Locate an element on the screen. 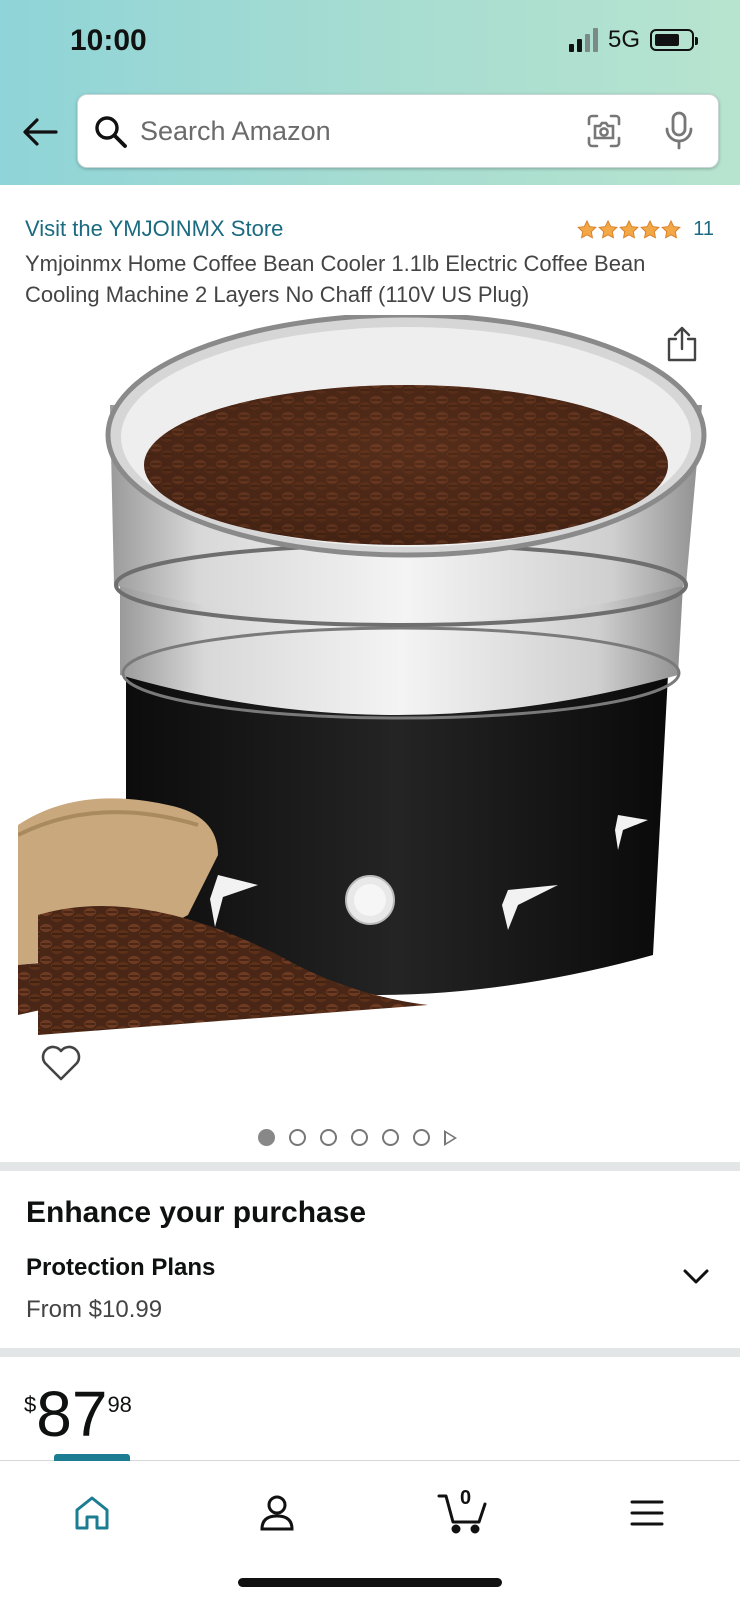  protection-plan-price: From $10.99 is located at coordinates (94, 1309).